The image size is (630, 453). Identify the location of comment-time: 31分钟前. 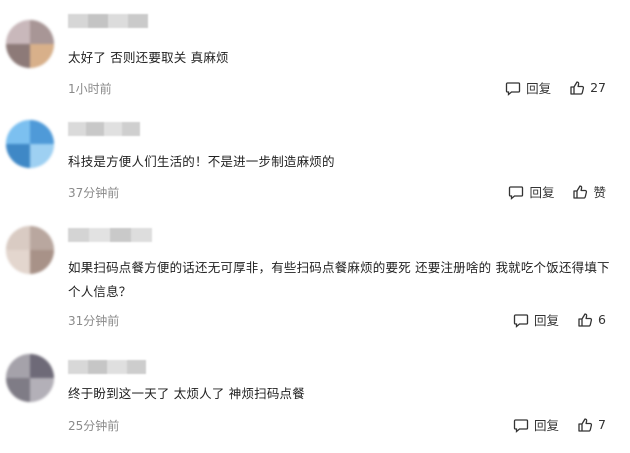
(94, 321).